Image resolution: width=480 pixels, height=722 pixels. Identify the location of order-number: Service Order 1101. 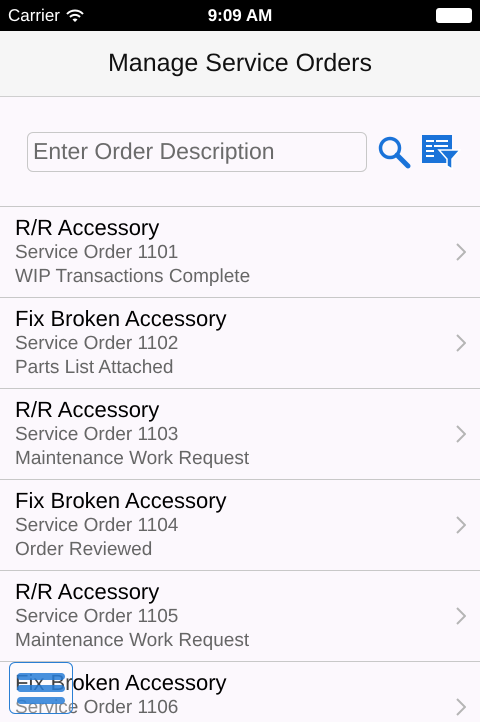
(96, 253).